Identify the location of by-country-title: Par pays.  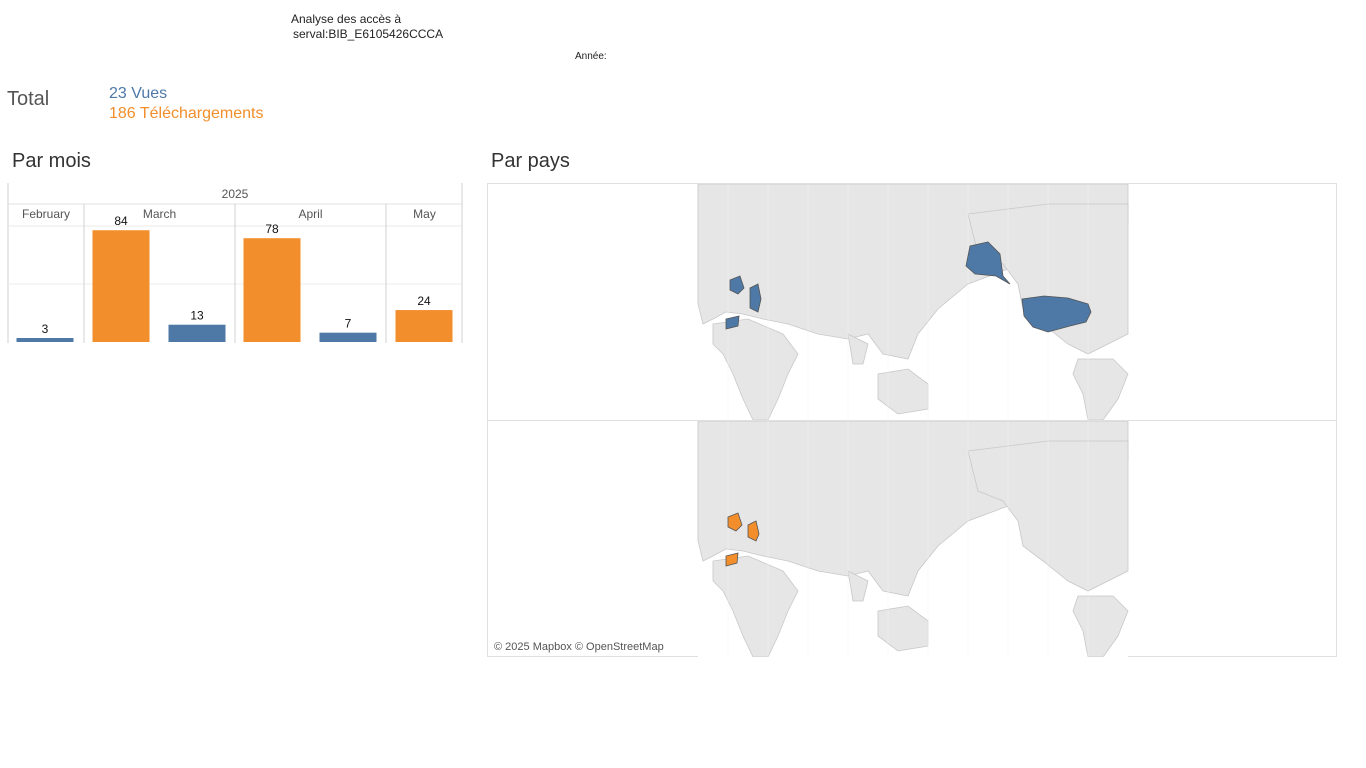
(530, 161).